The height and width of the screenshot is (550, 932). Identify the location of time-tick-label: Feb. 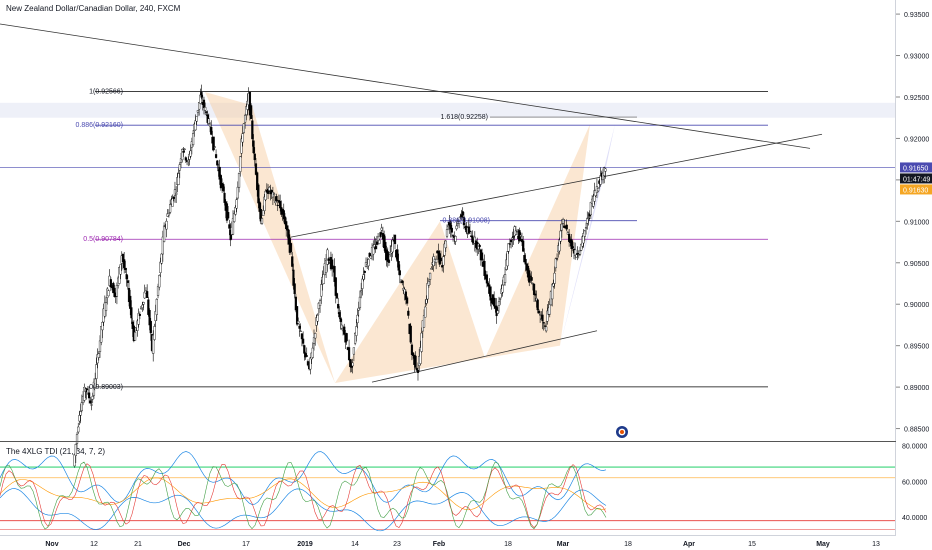
(439, 544).